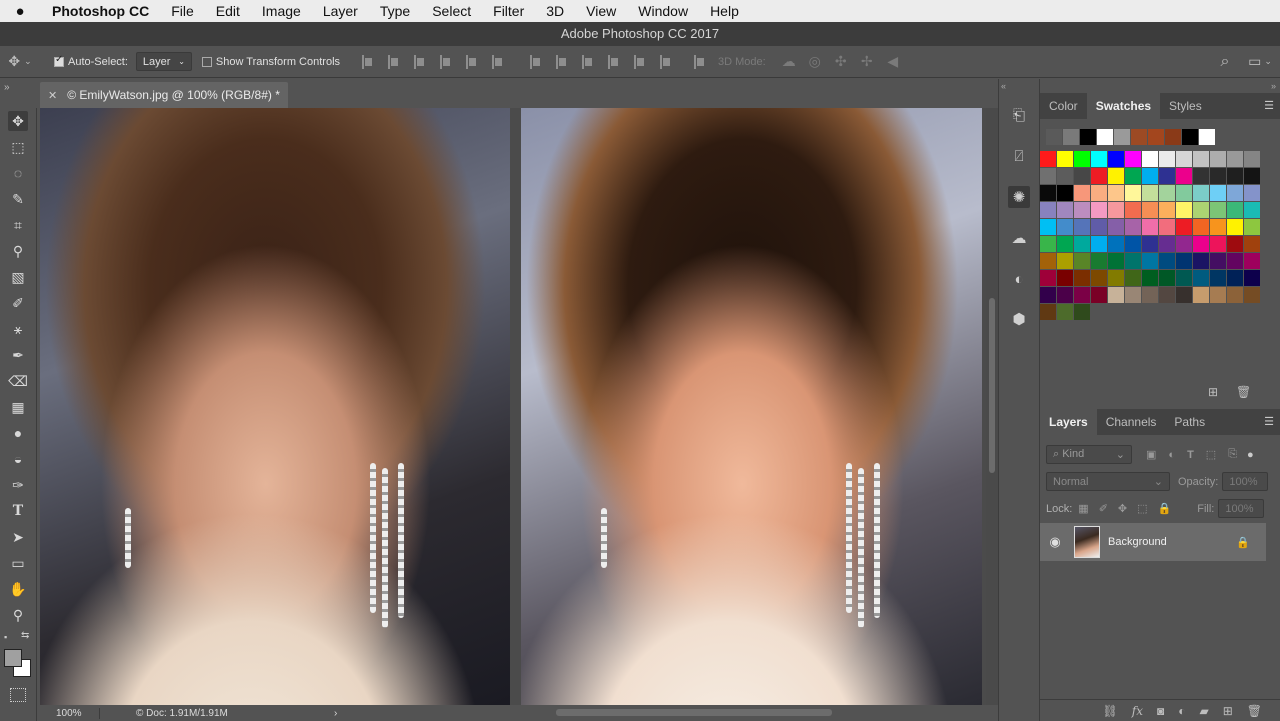  Describe the element at coordinates (1123, 106) in the screenshot. I see `tab-swatches: Swatches` at that location.